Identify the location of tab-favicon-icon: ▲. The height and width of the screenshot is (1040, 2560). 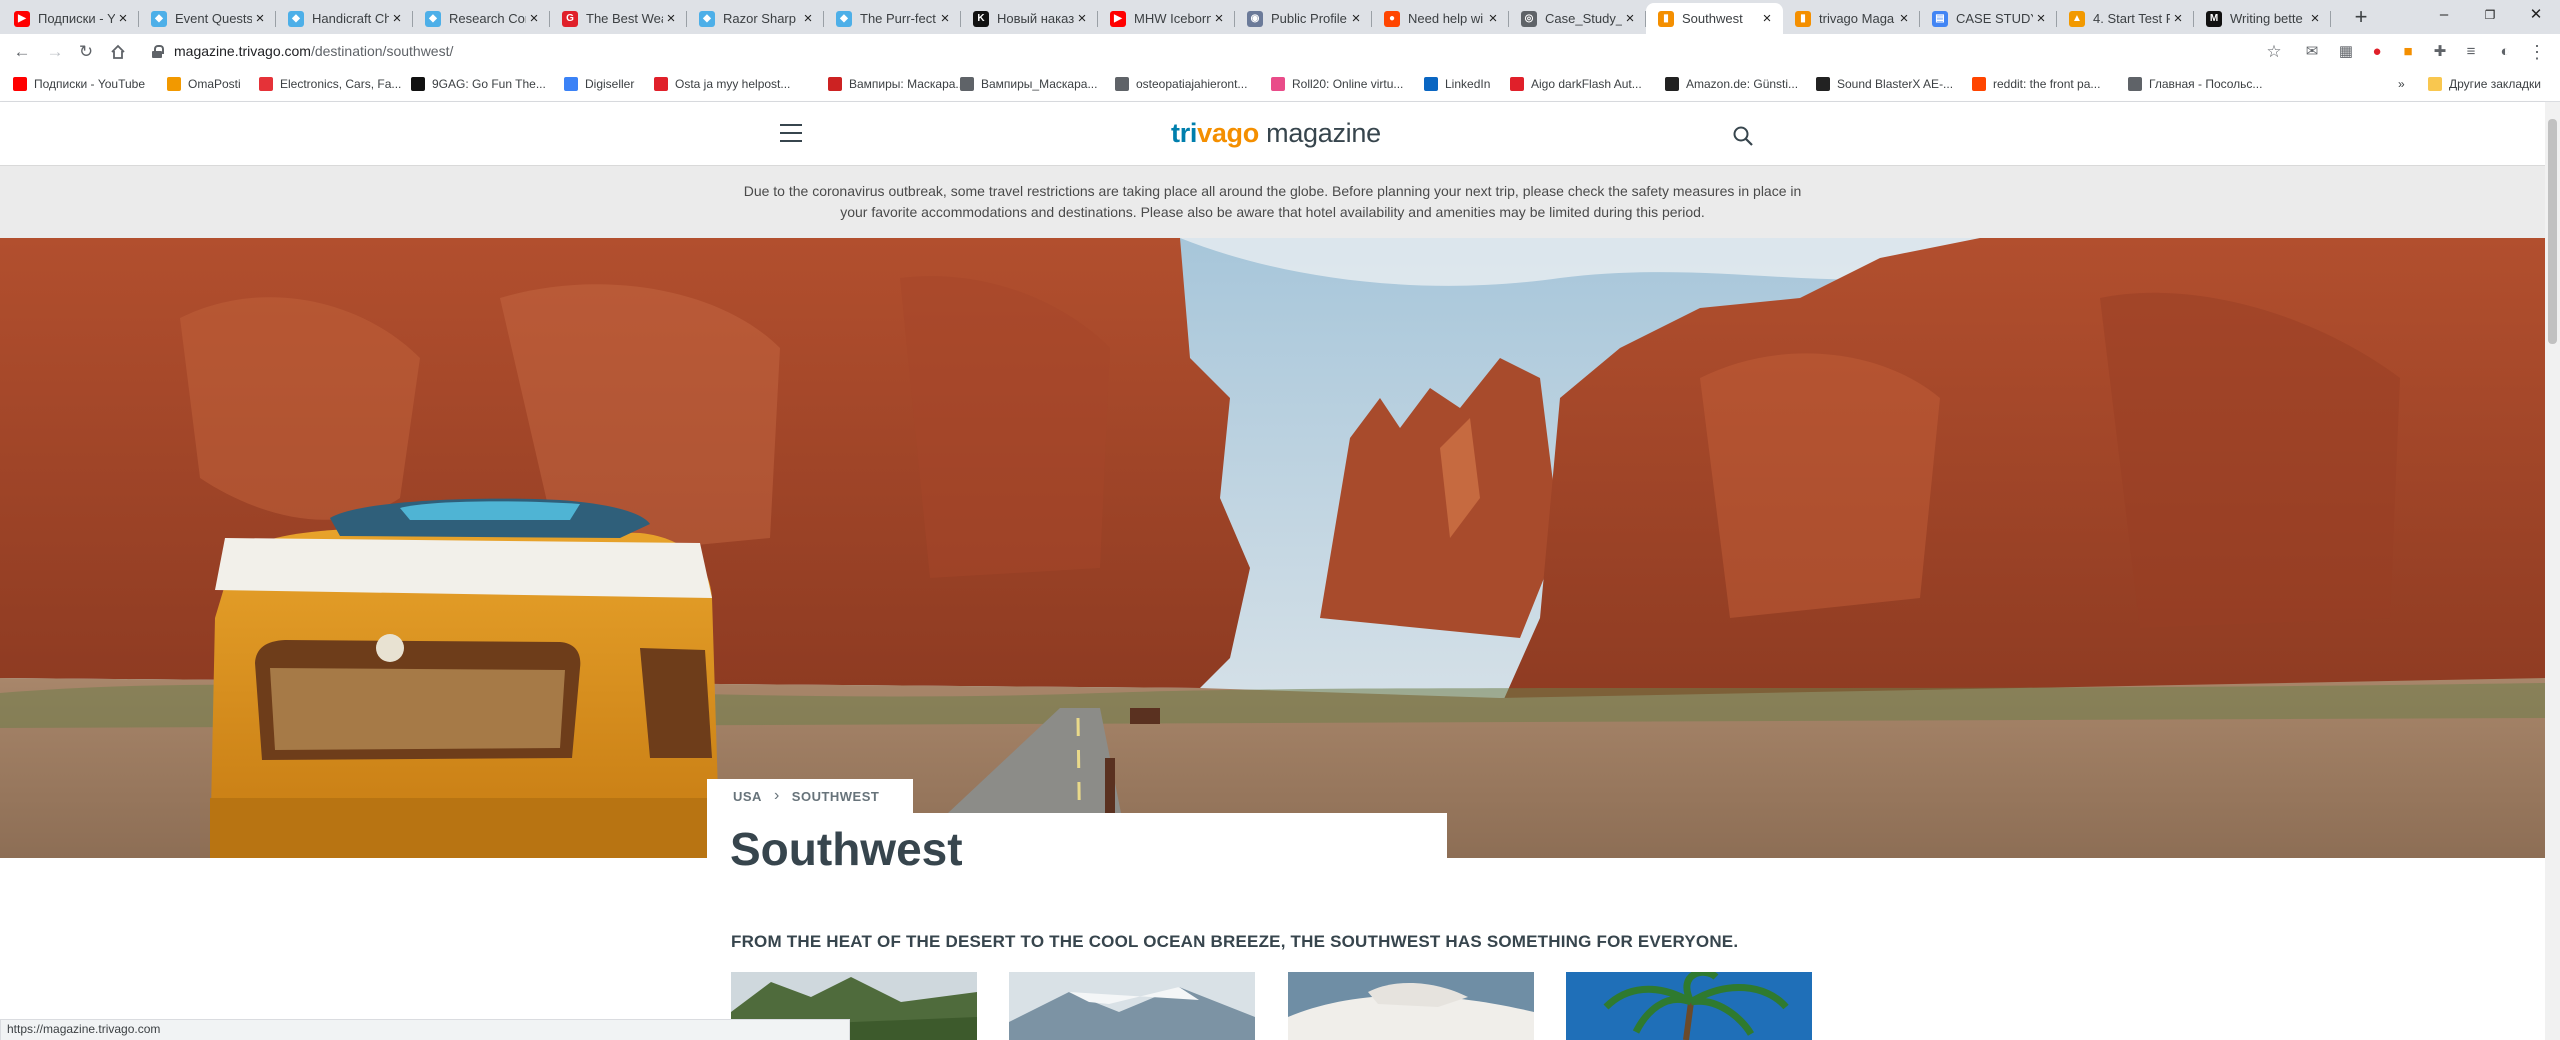
(2077, 18).